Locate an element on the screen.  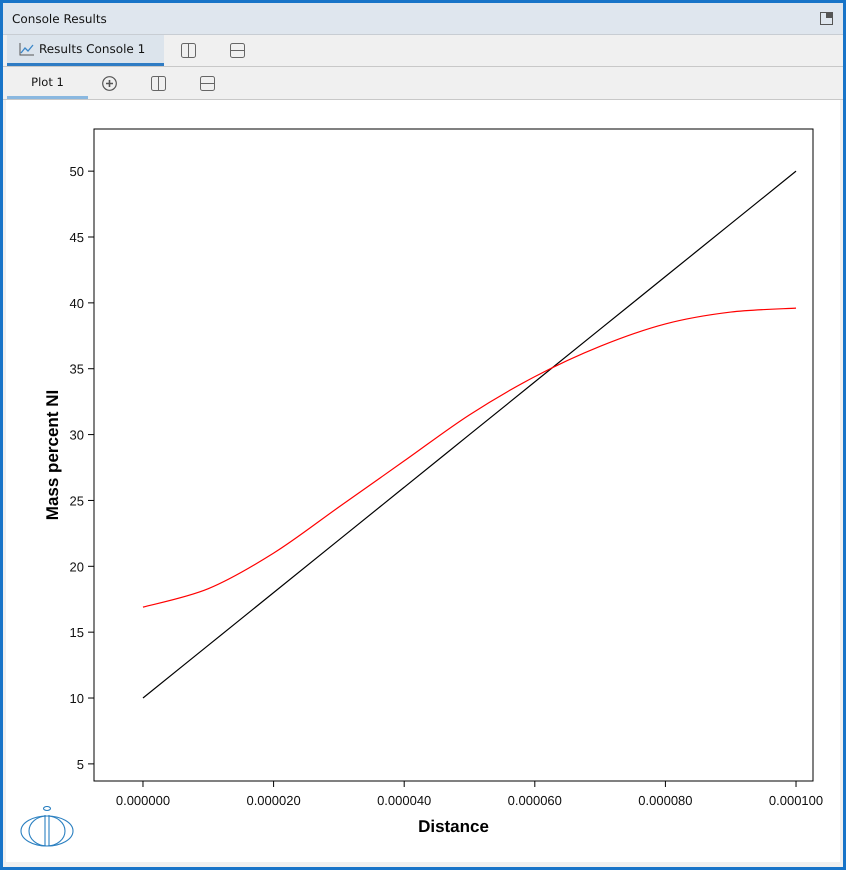
y-tick-label: 50 is located at coordinates (77, 172).